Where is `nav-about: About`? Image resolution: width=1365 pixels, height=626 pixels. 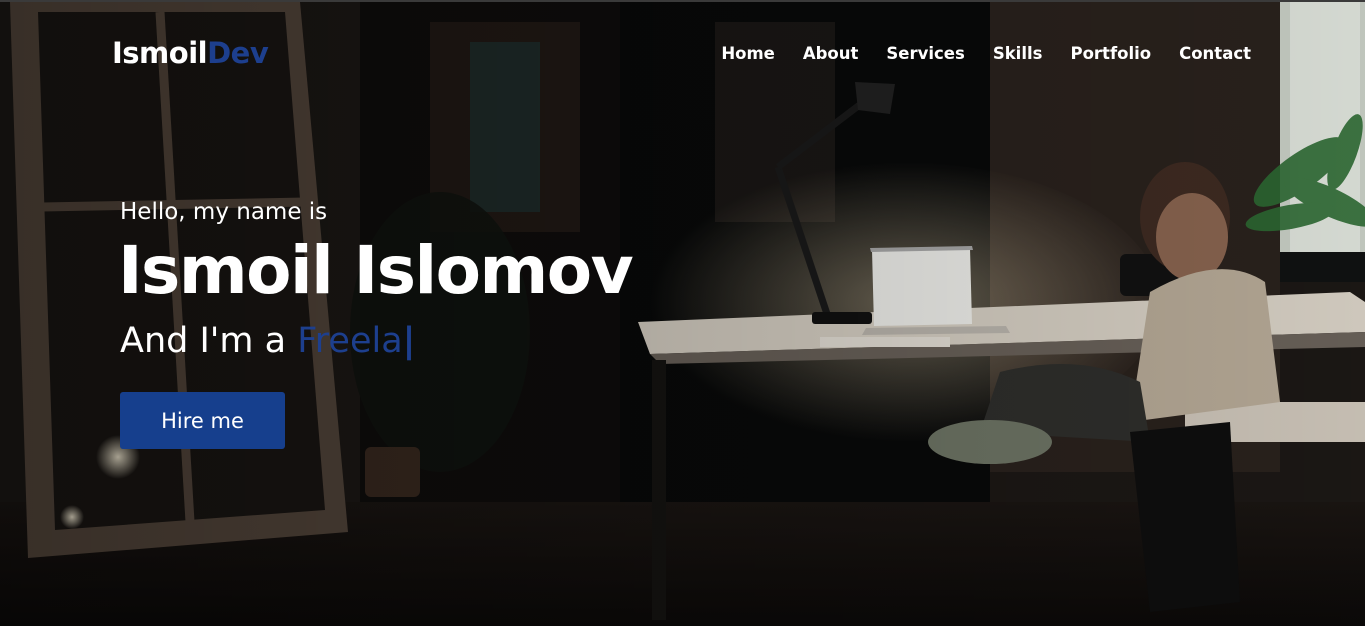
nav-about: About is located at coordinates (831, 53).